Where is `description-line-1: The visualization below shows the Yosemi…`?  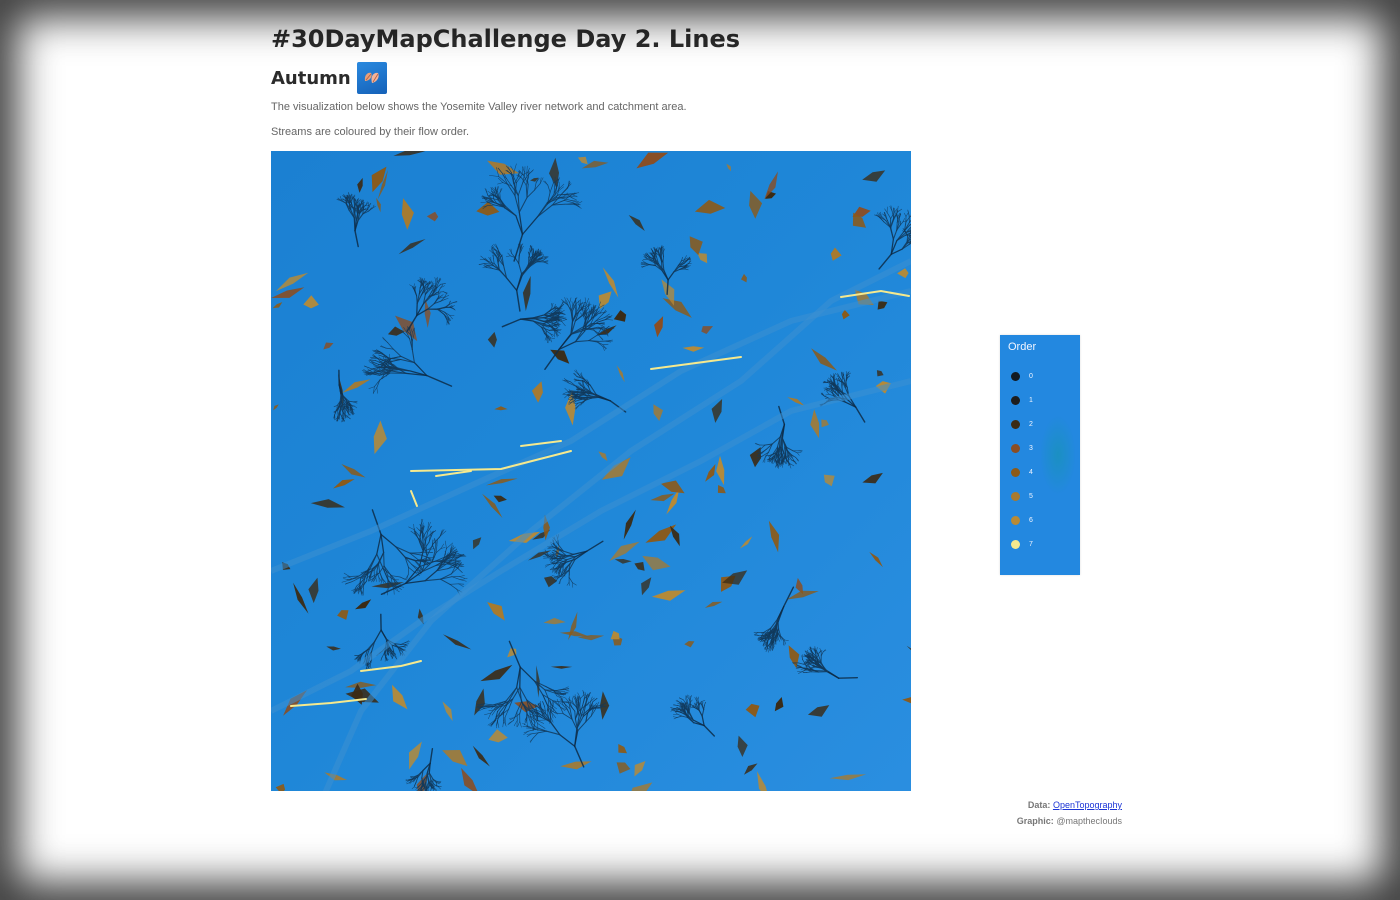
description-line-1: The visualization below shows the Yosemi… is located at coordinates (479, 107).